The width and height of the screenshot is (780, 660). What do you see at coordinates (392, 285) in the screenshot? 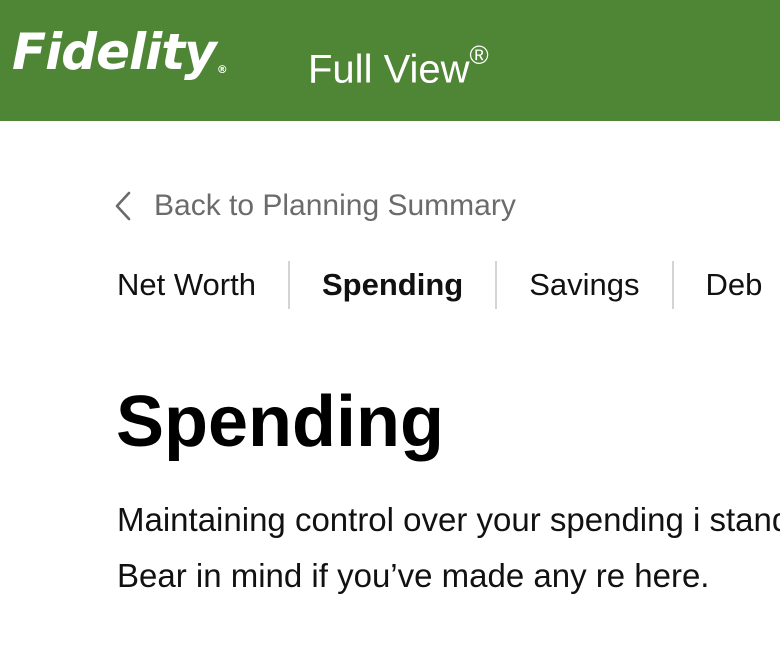
I see `tab-spending: Spending` at bounding box center [392, 285].